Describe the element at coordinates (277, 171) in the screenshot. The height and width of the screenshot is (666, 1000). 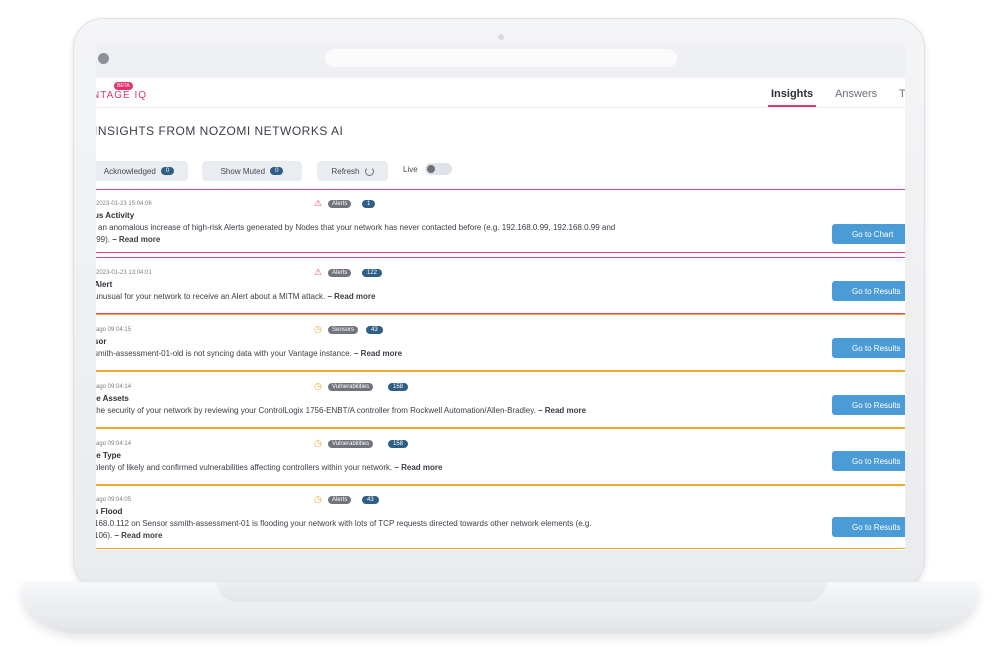
I see `muted-count: 0` at that location.